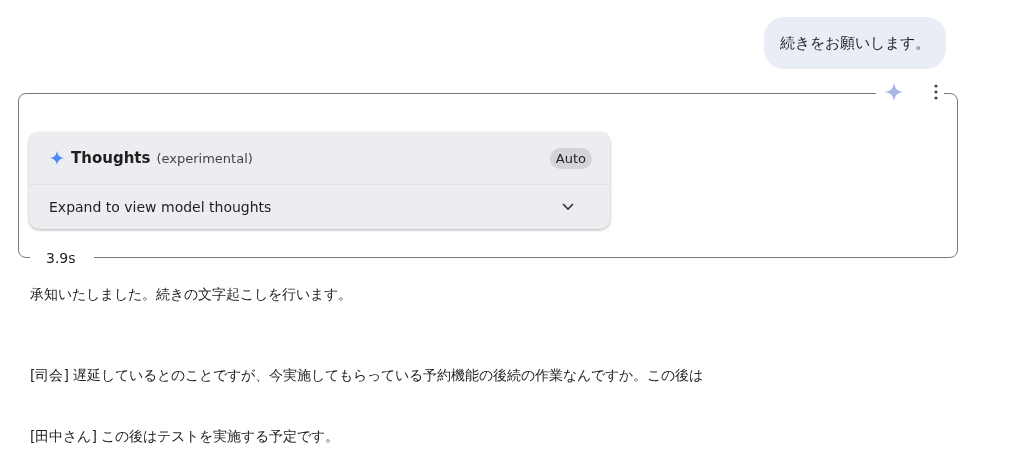  I want to click on thoughts-subtitle: (experimental), so click(204, 158).